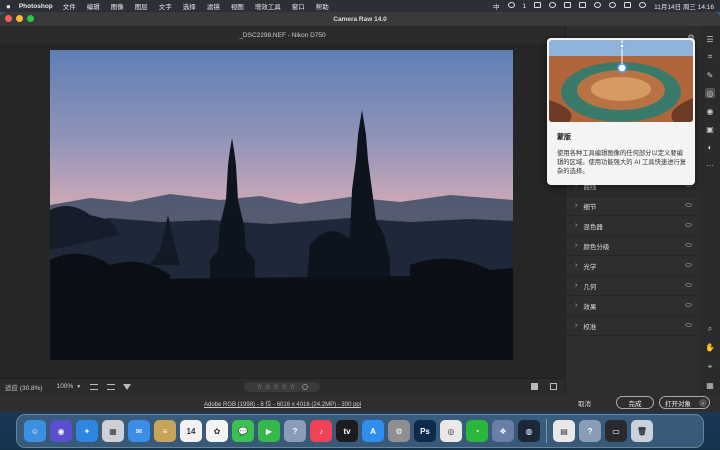  I want to click on control-center-icon, so click(628, 6).